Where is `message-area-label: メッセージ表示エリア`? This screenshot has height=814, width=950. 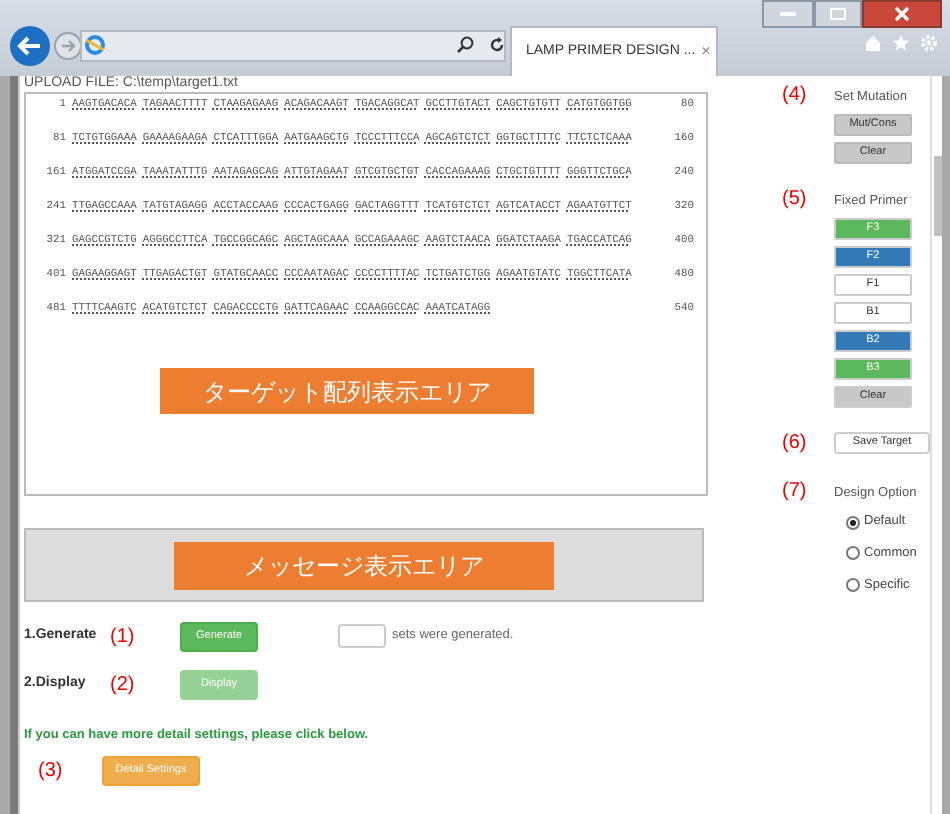 message-area-label: メッセージ表示エリア is located at coordinates (364, 565).